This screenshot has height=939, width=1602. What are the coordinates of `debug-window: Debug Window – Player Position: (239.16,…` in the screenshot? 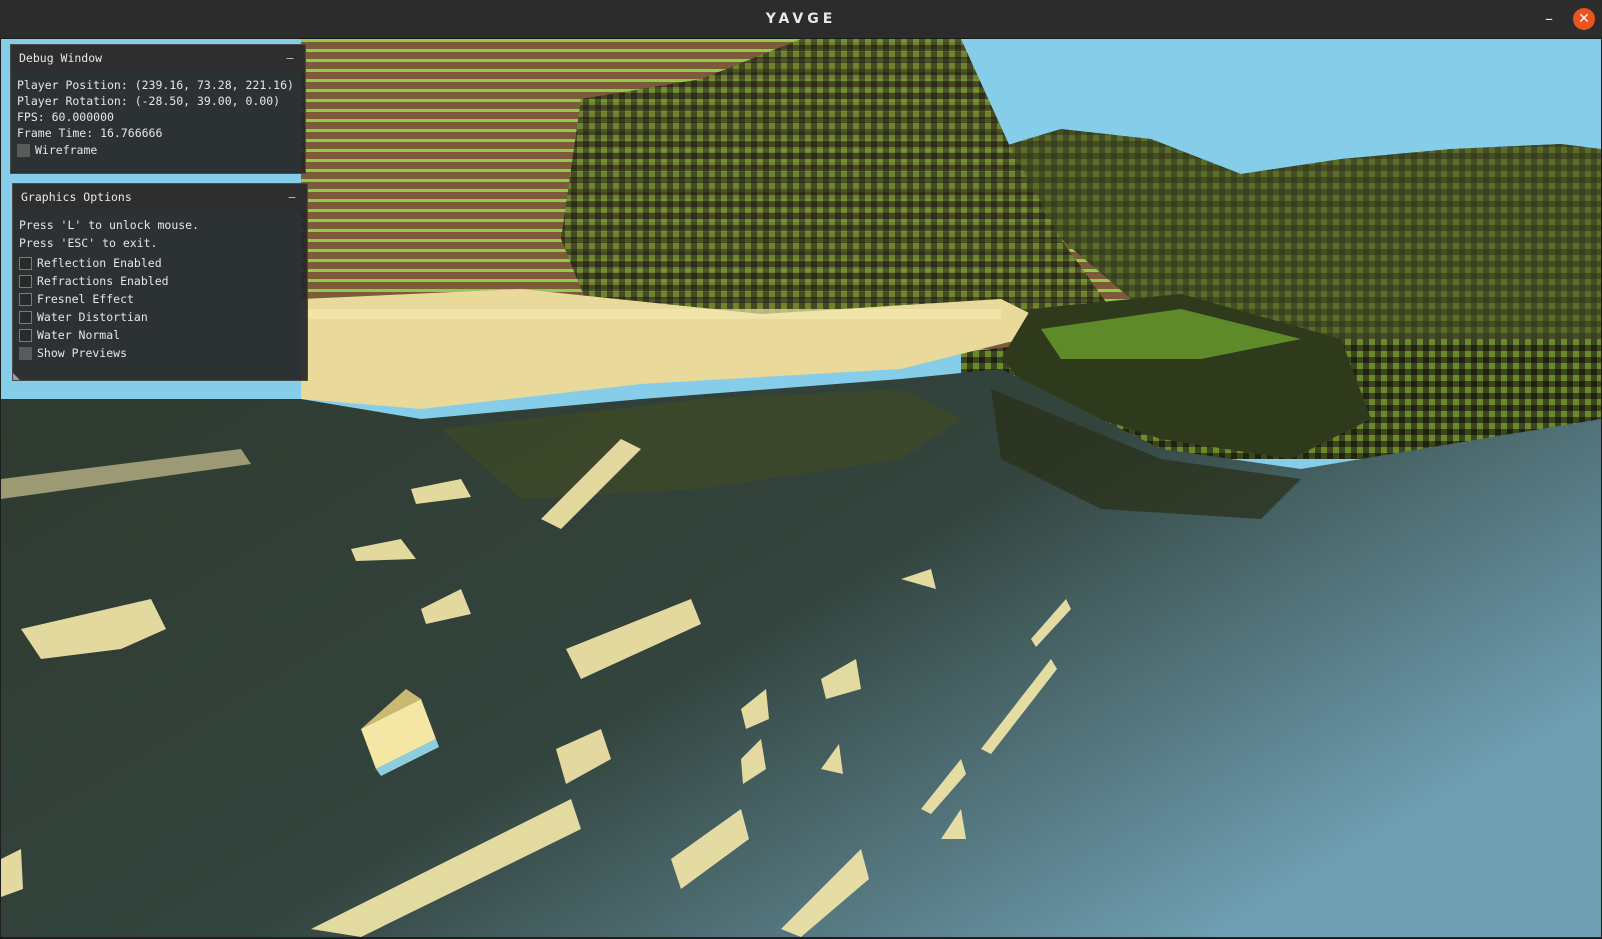 It's located at (158, 109).